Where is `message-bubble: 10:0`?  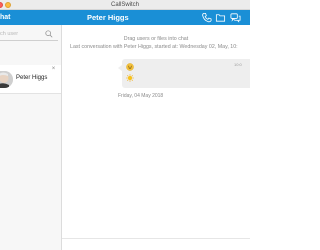 message-bubble: 10:0 is located at coordinates (184, 73).